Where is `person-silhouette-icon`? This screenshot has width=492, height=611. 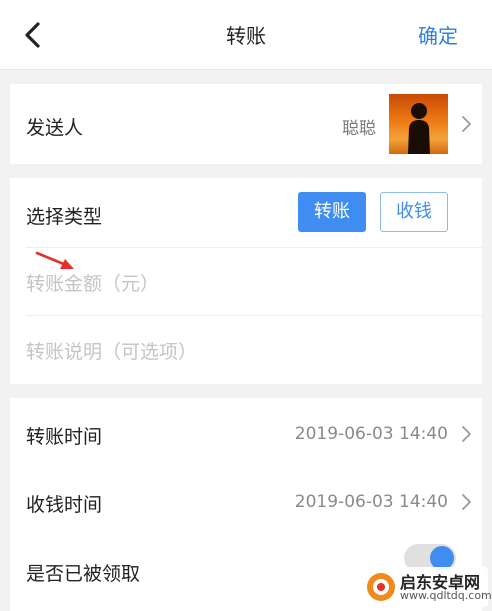 person-silhouette-icon is located at coordinates (419, 128).